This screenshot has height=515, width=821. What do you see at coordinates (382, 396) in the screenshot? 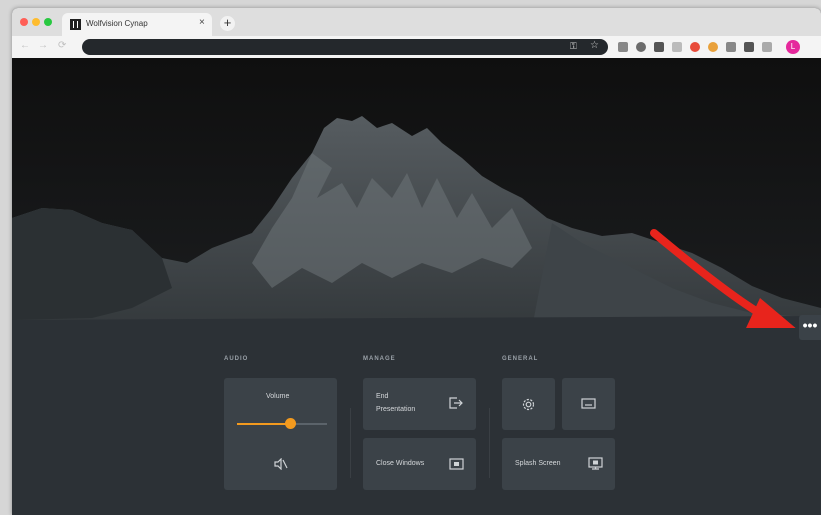
I see `end-presentation-label-line1: End` at bounding box center [382, 396].